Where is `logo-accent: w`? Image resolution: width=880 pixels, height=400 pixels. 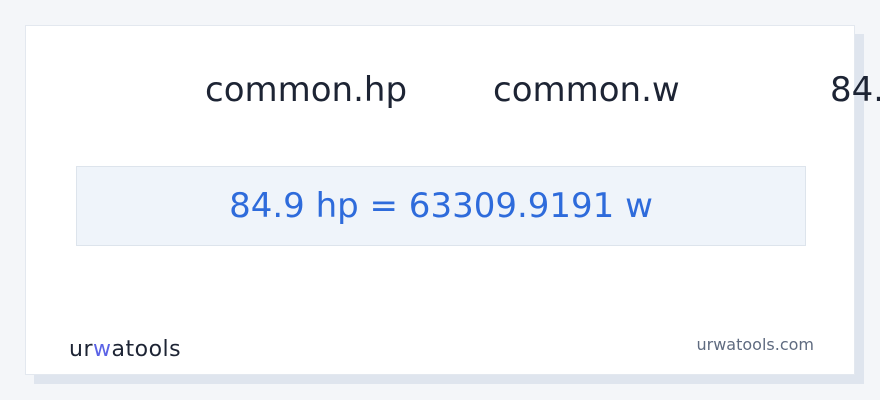
logo-accent: w is located at coordinates (102, 349).